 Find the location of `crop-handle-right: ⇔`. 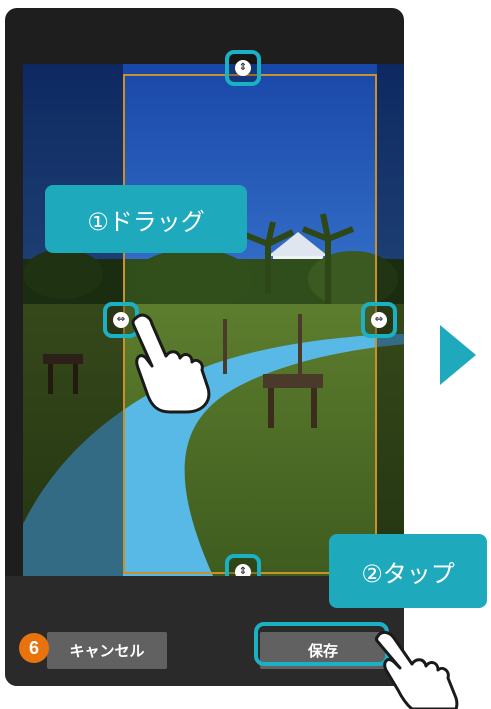

crop-handle-right: ⇔ is located at coordinates (379, 320).